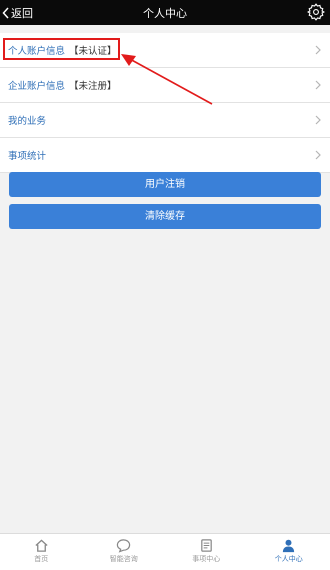  I want to click on tab-label: 智能咨询, so click(123, 559).